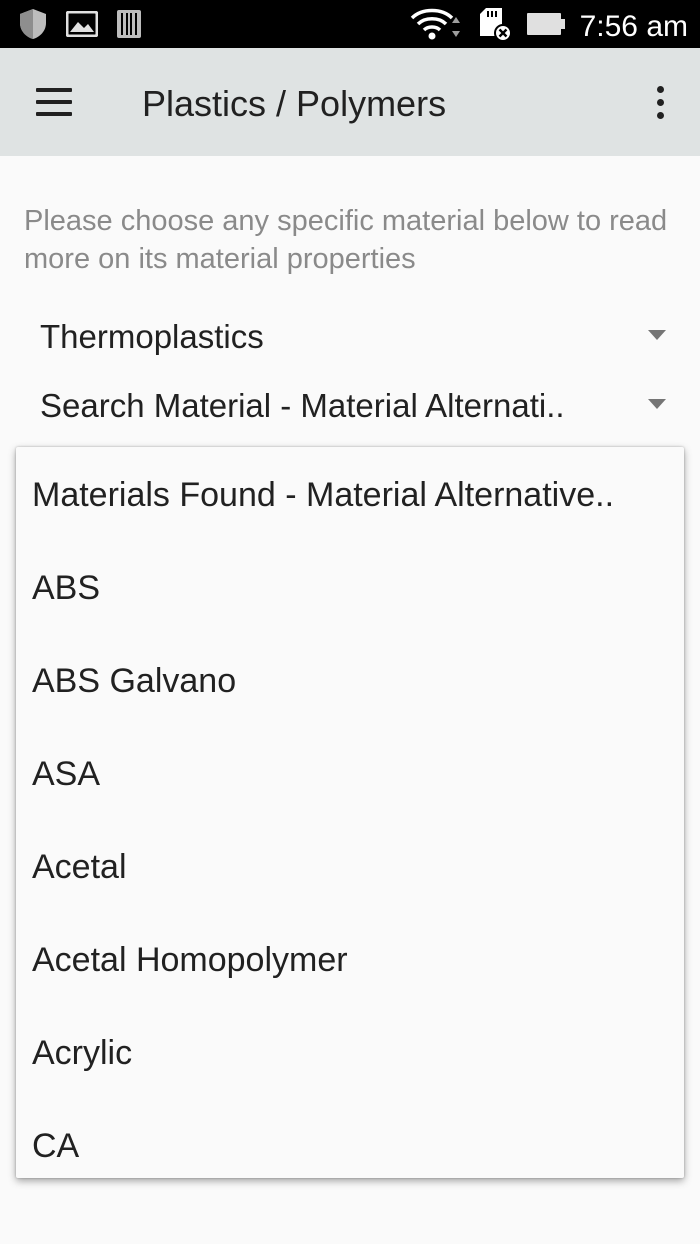 This screenshot has width=700, height=1244. What do you see at coordinates (56, 1146) in the screenshot?
I see `list-item-label: CA` at bounding box center [56, 1146].